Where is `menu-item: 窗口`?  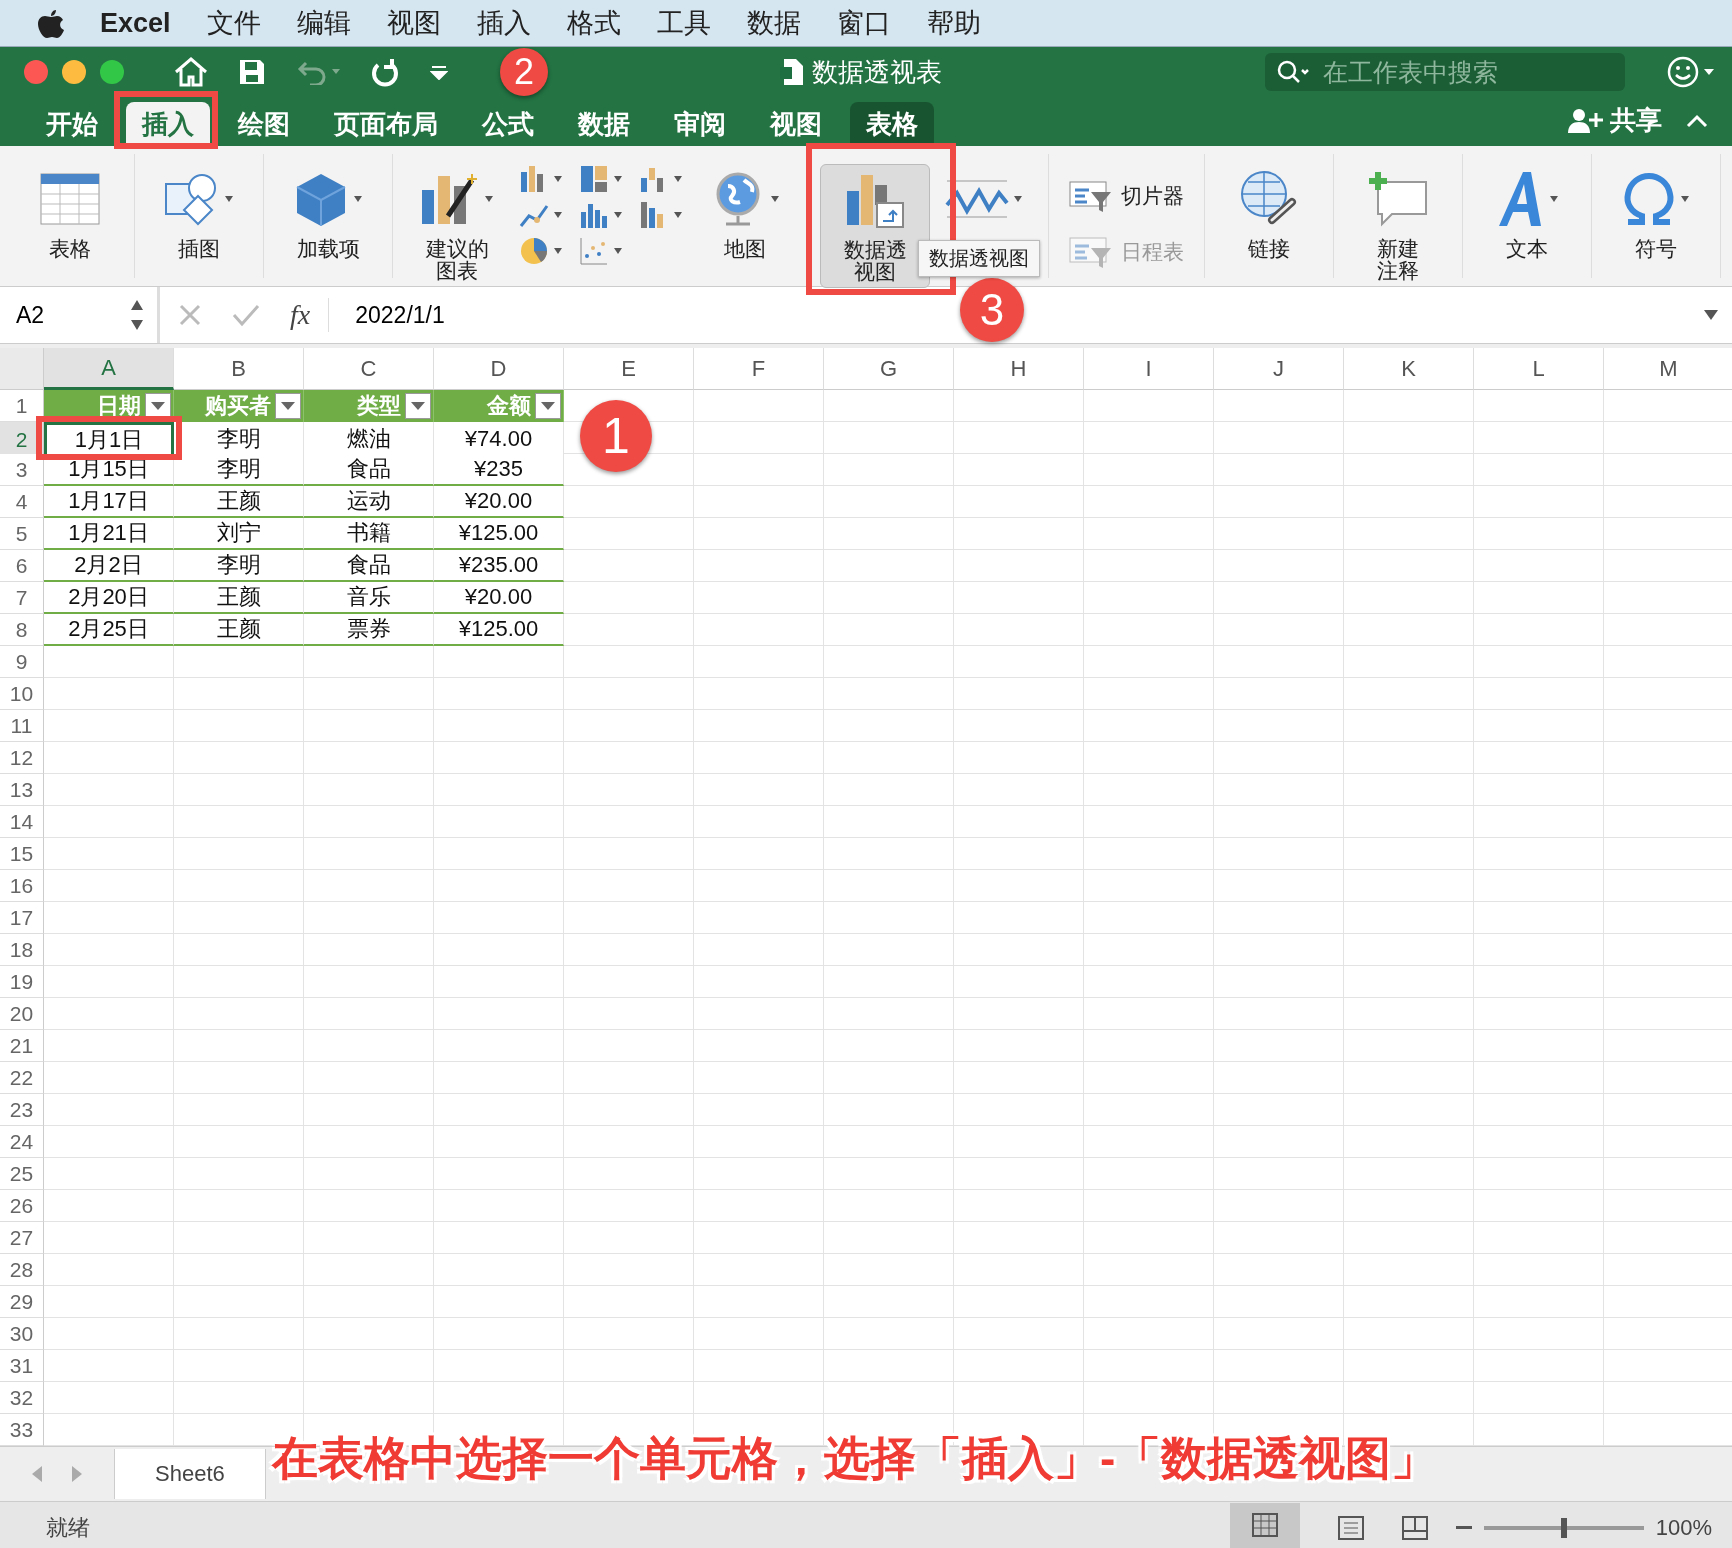
menu-item: 窗口 is located at coordinates (863, 23).